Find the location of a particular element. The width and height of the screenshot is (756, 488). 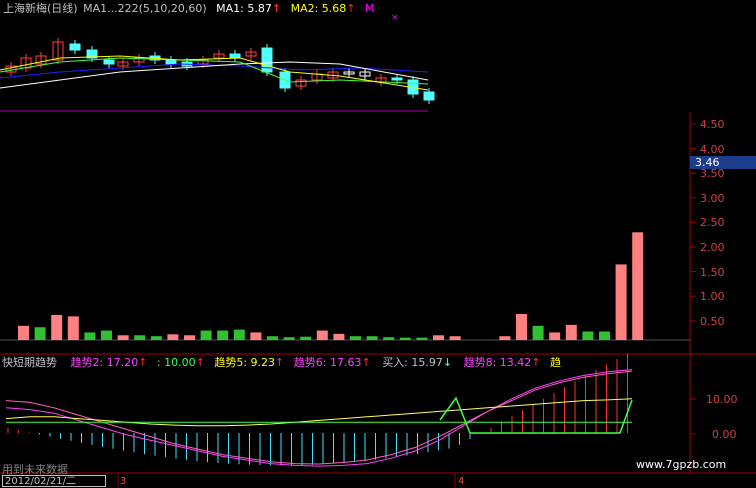

ma2-arrow: ↑ is located at coordinates (351, 8).